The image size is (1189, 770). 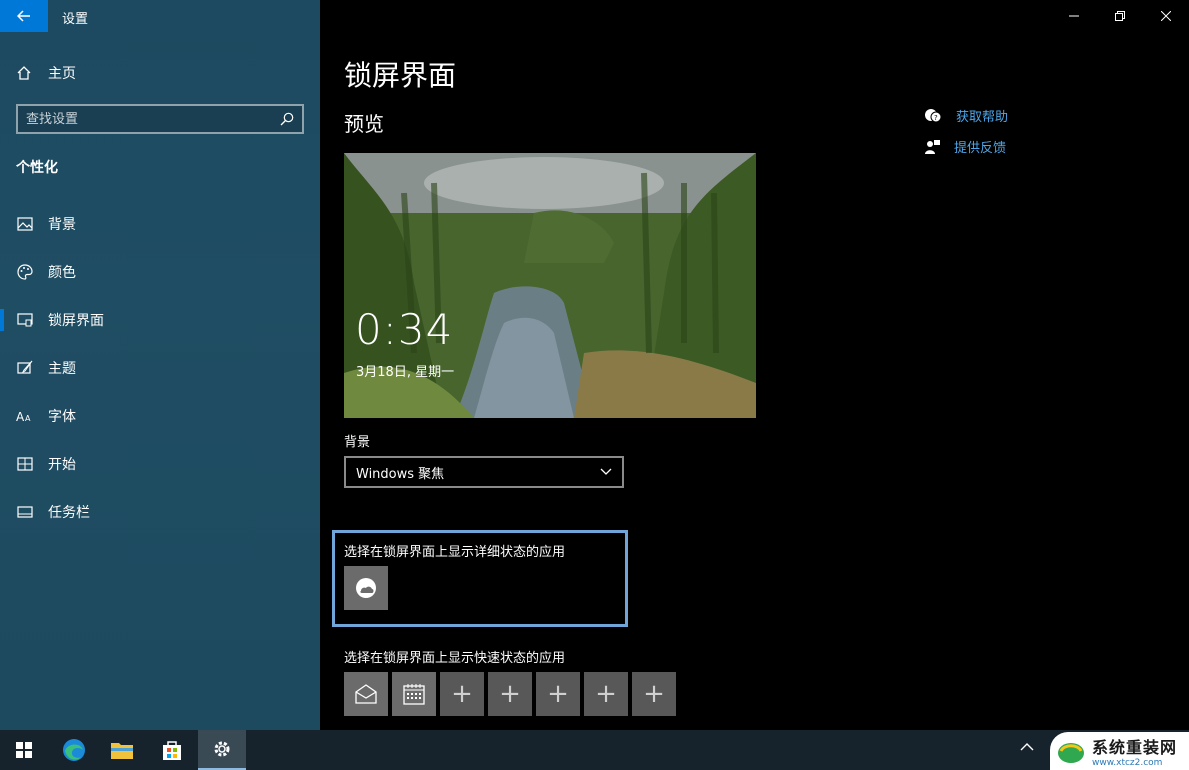 What do you see at coordinates (932, 146) in the screenshot?
I see `feedback-person-icon` at bounding box center [932, 146].